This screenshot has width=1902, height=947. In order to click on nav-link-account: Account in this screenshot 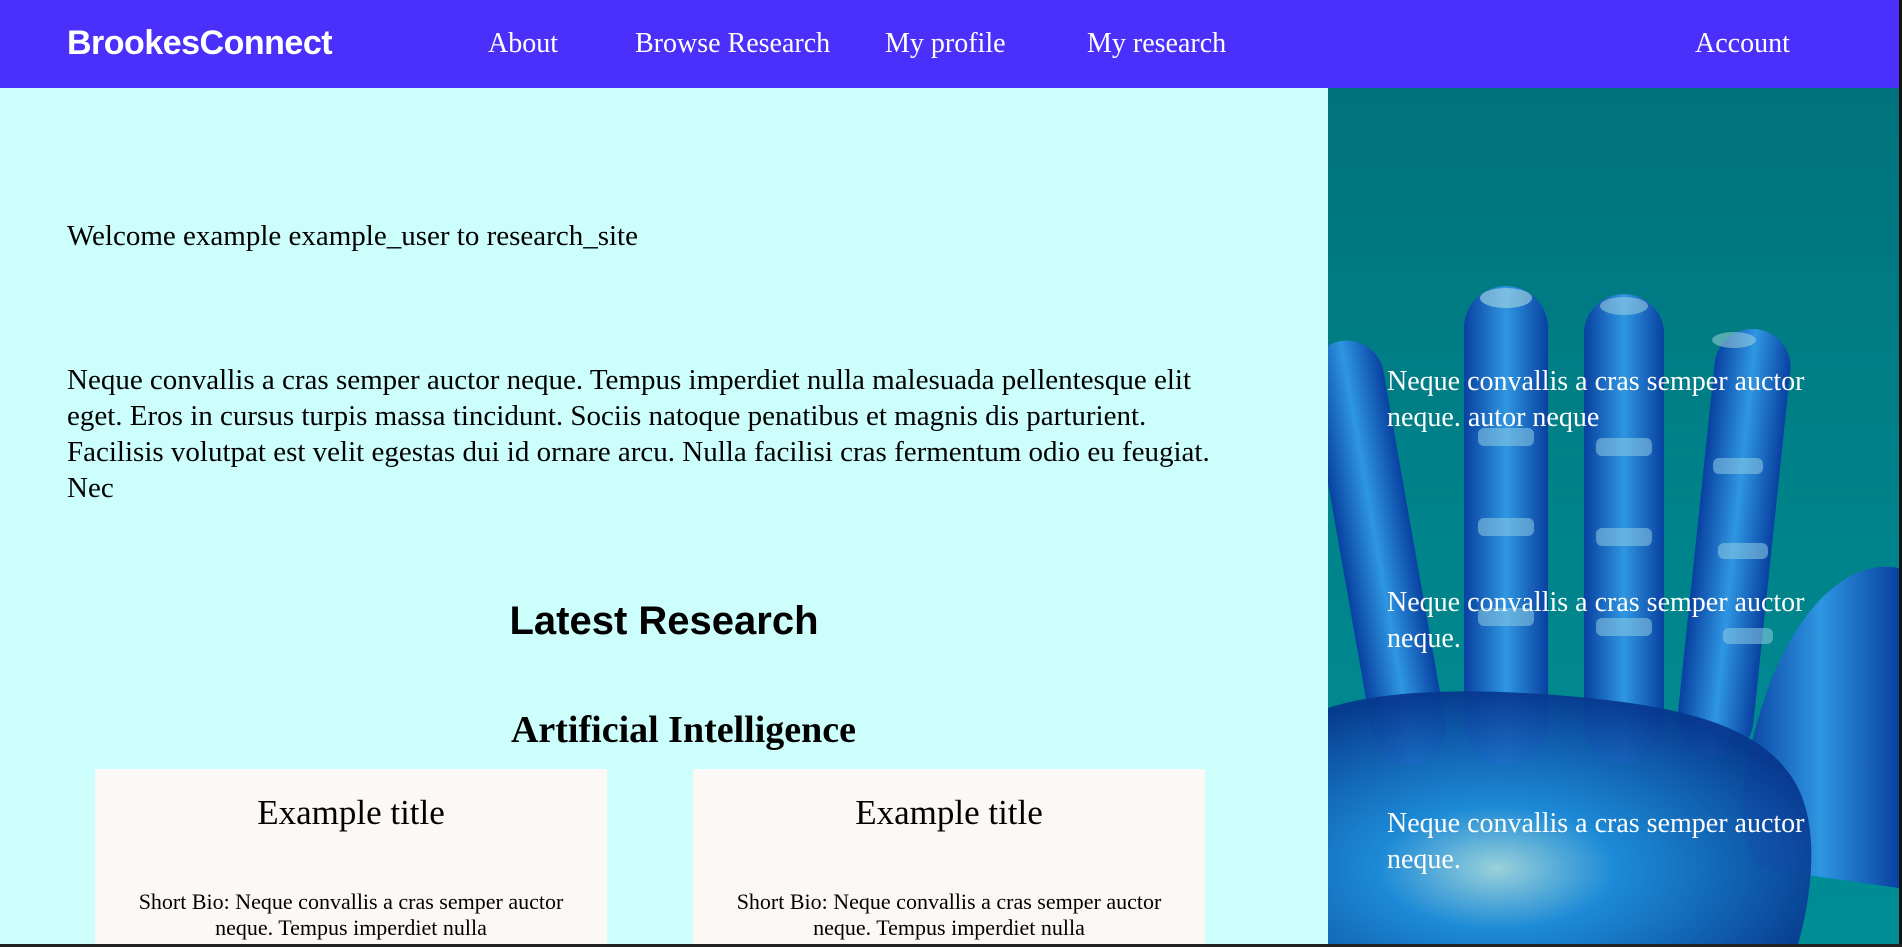, I will do `click(1742, 44)`.